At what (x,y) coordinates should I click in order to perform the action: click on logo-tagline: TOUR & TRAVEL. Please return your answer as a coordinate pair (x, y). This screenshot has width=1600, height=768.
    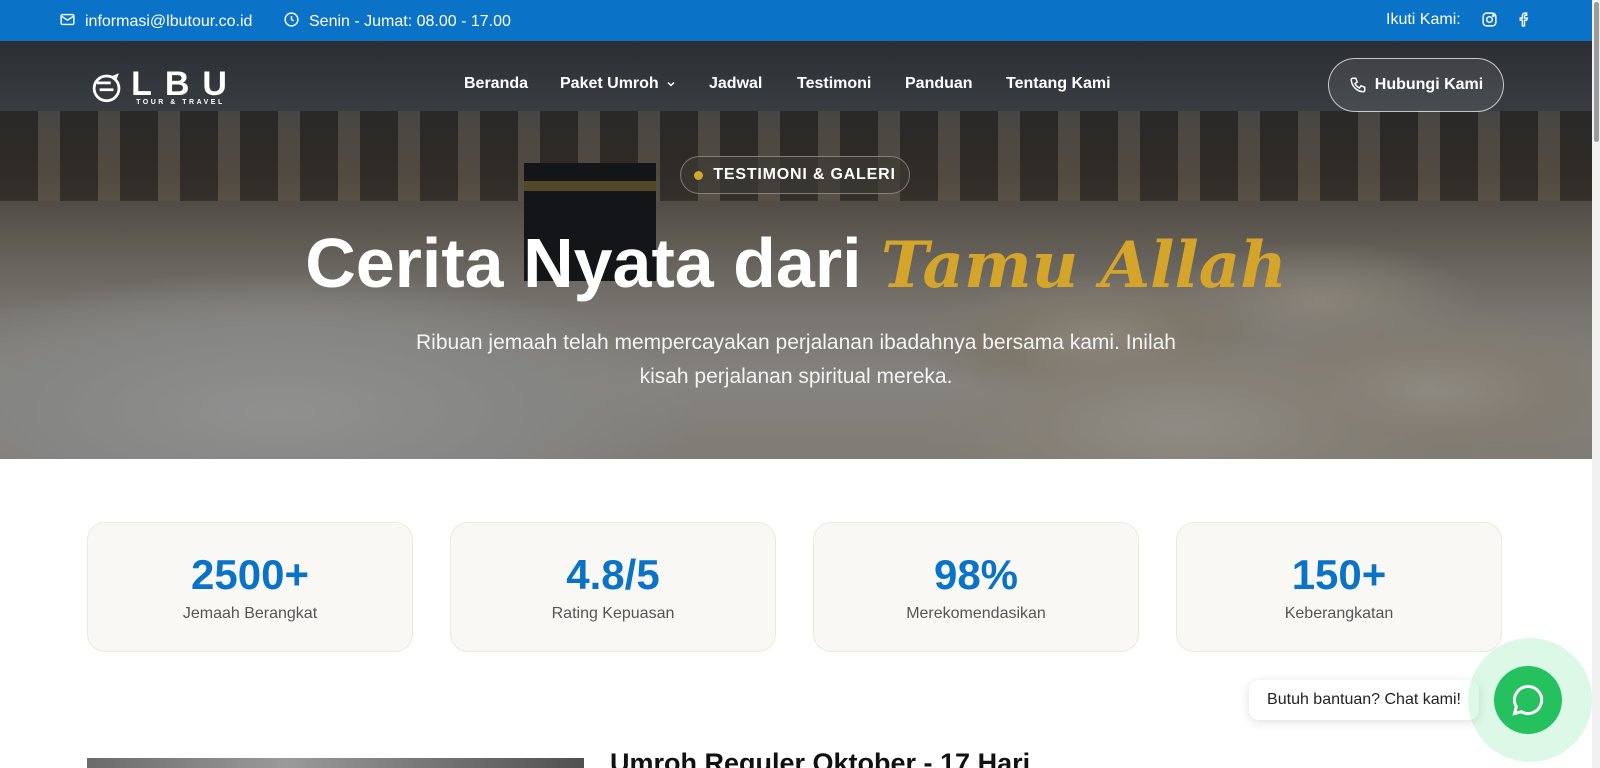
    Looking at the image, I should click on (180, 102).